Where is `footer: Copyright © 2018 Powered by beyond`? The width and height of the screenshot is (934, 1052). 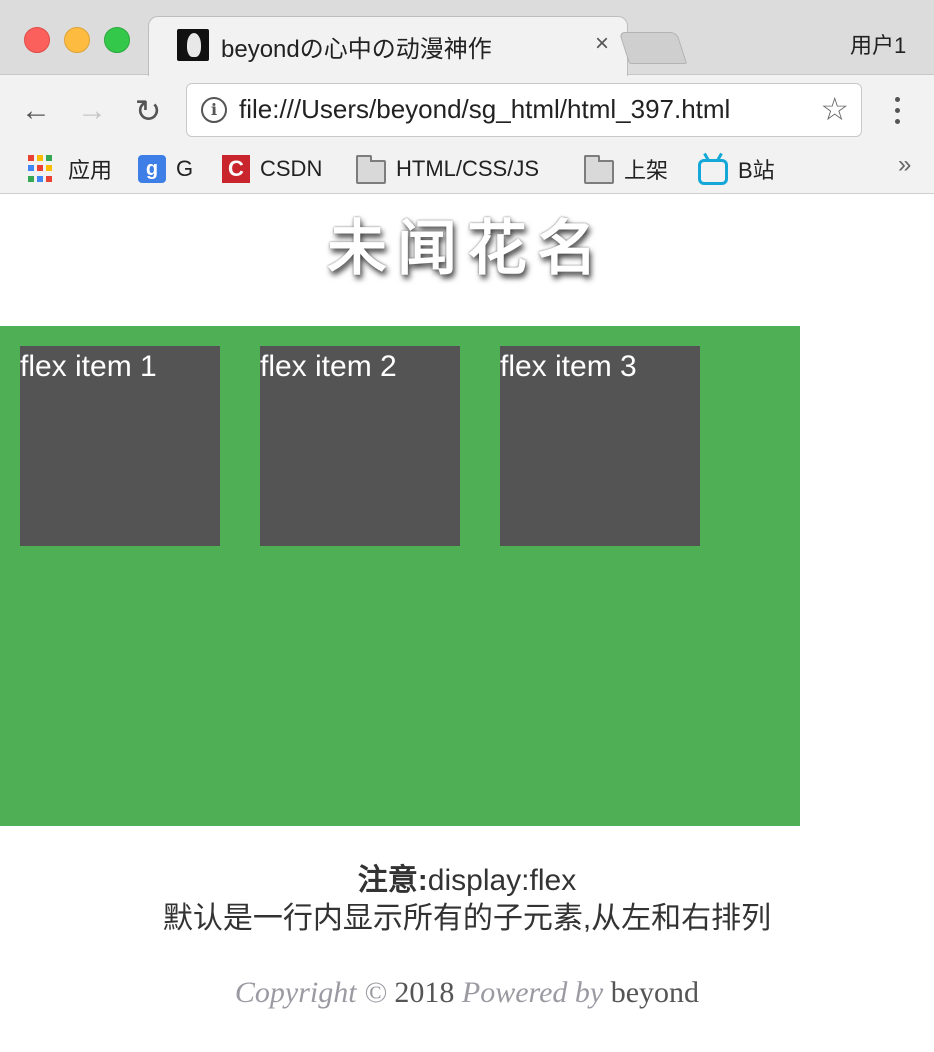 footer: Copyright © 2018 Powered by beyond is located at coordinates (467, 993).